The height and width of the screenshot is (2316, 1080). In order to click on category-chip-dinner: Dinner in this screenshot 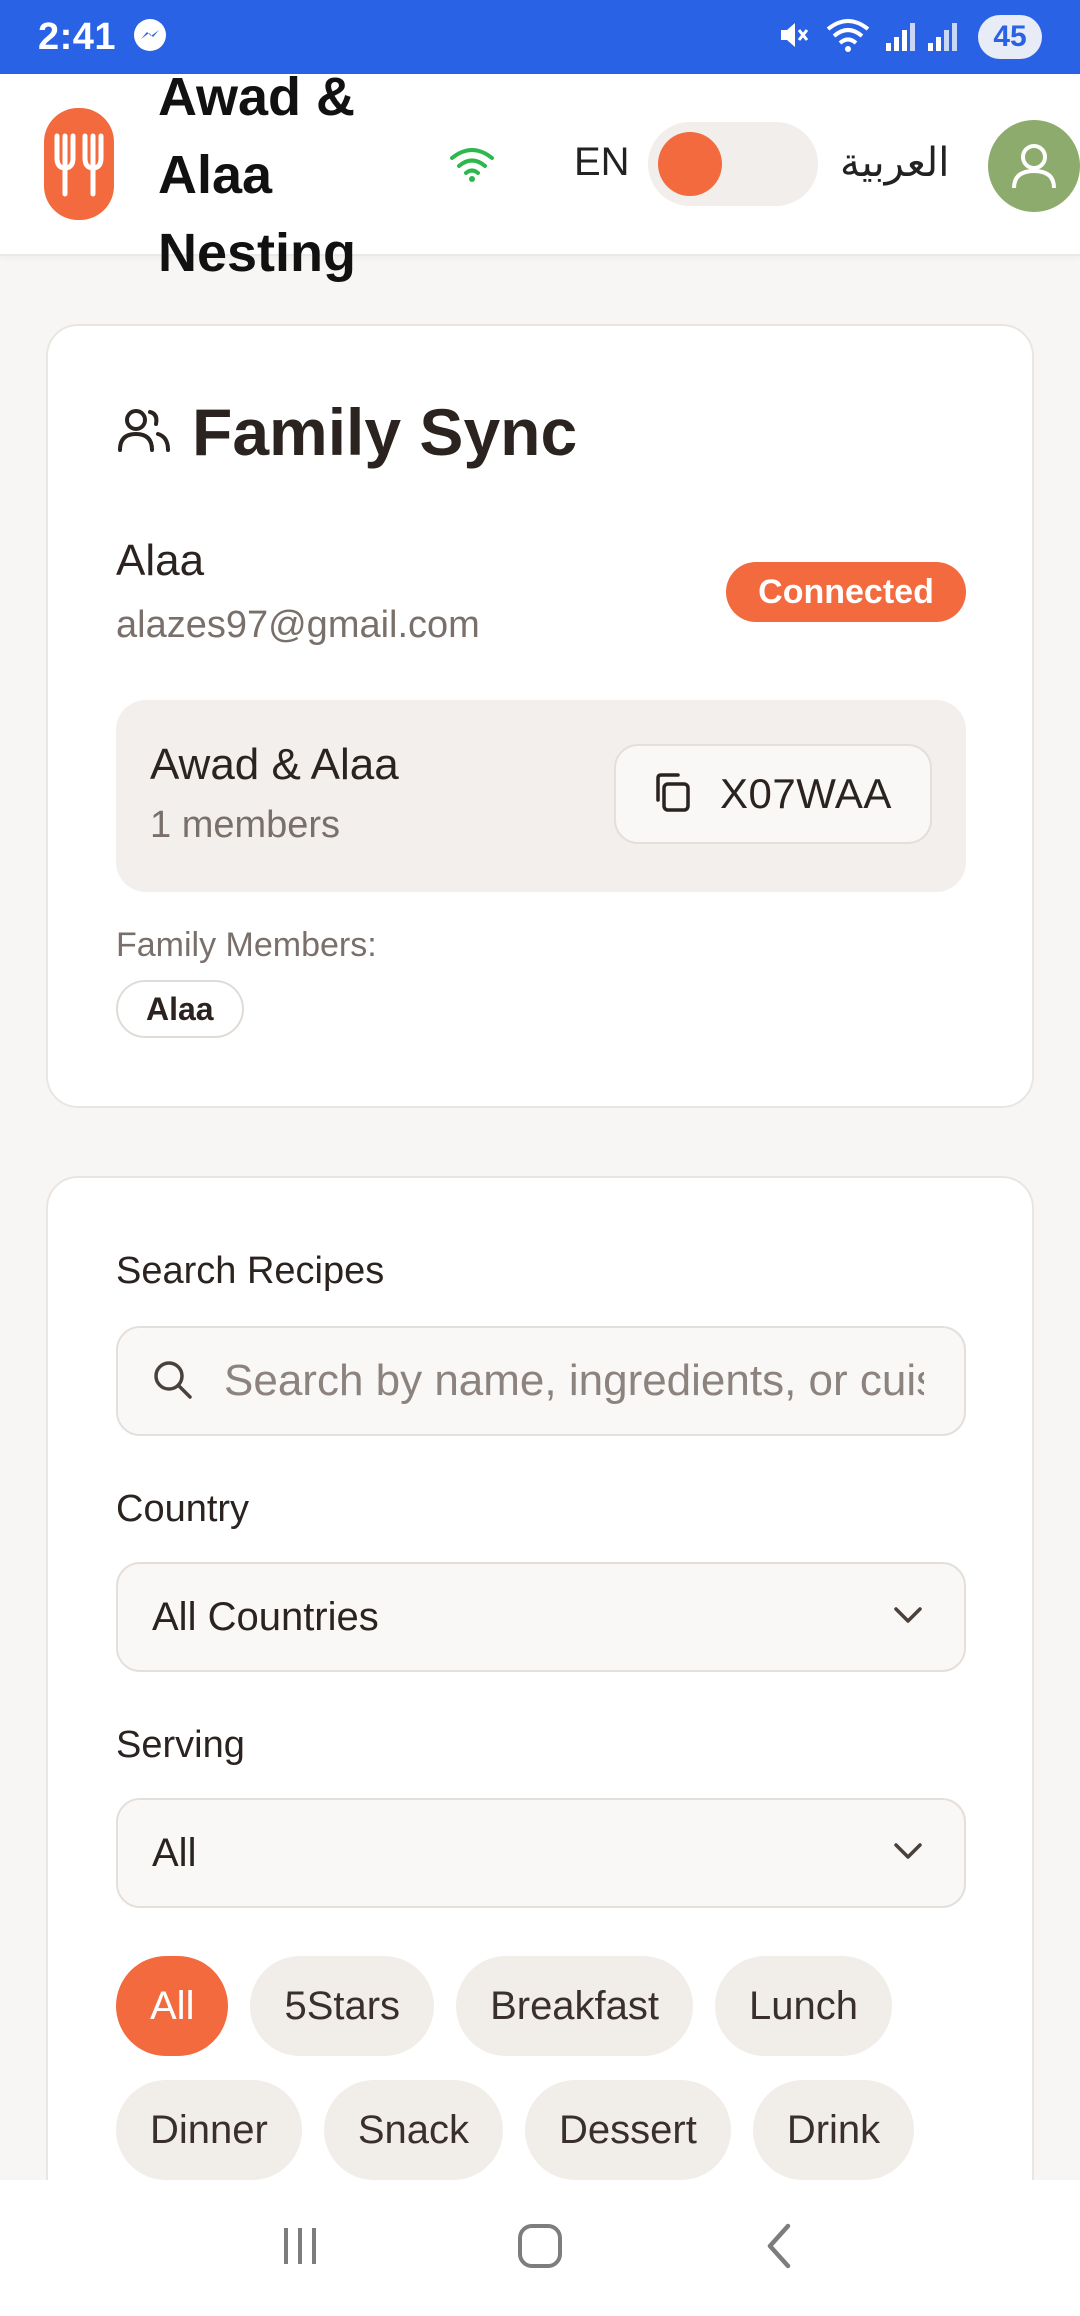, I will do `click(209, 2130)`.